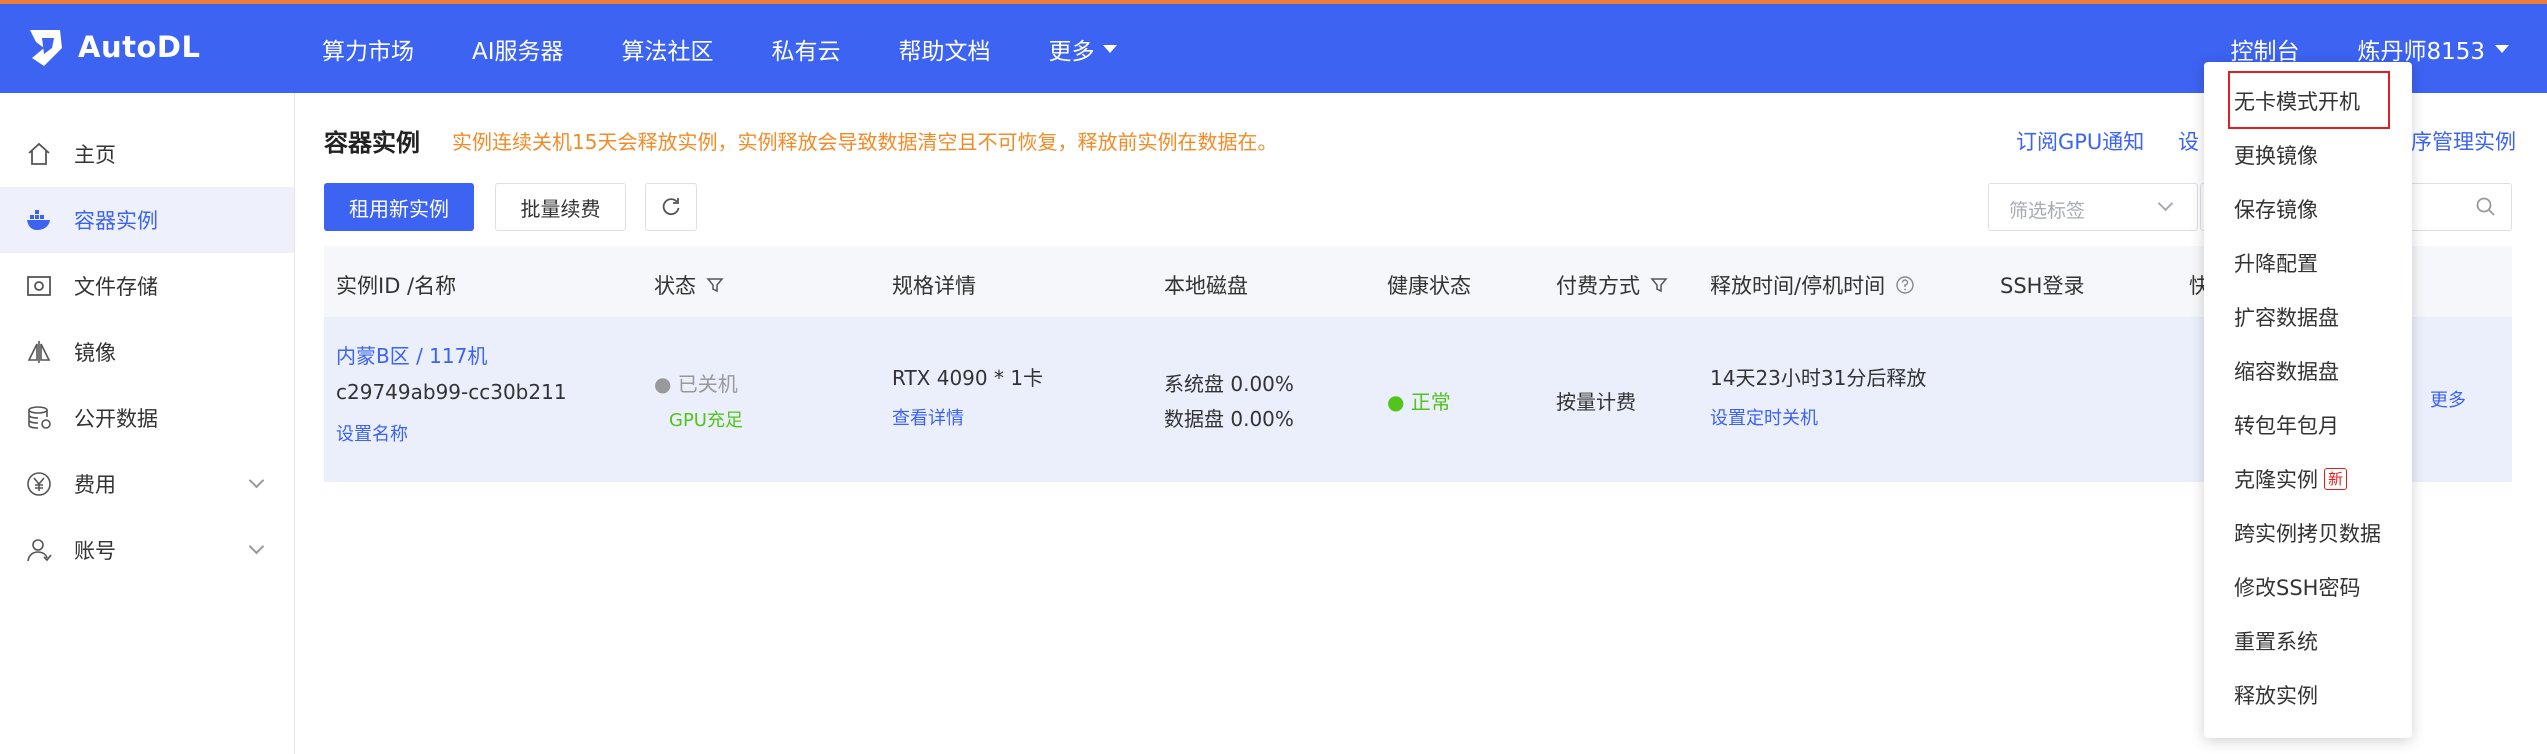 This screenshot has width=2547, height=754. What do you see at coordinates (147, 484) in the screenshot?
I see `sidebar-item-billing: 费用` at bounding box center [147, 484].